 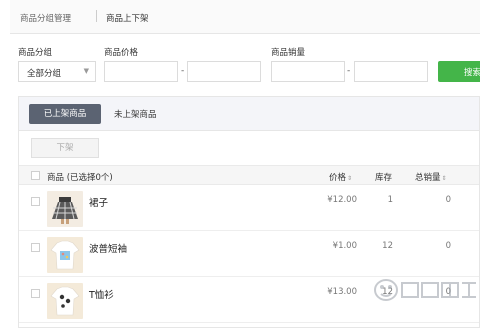 What do you see at coordinates (65, 114) in the screenshot?
I see `tab-listed-products: 已上架商品` at bounding box center [65, 114].